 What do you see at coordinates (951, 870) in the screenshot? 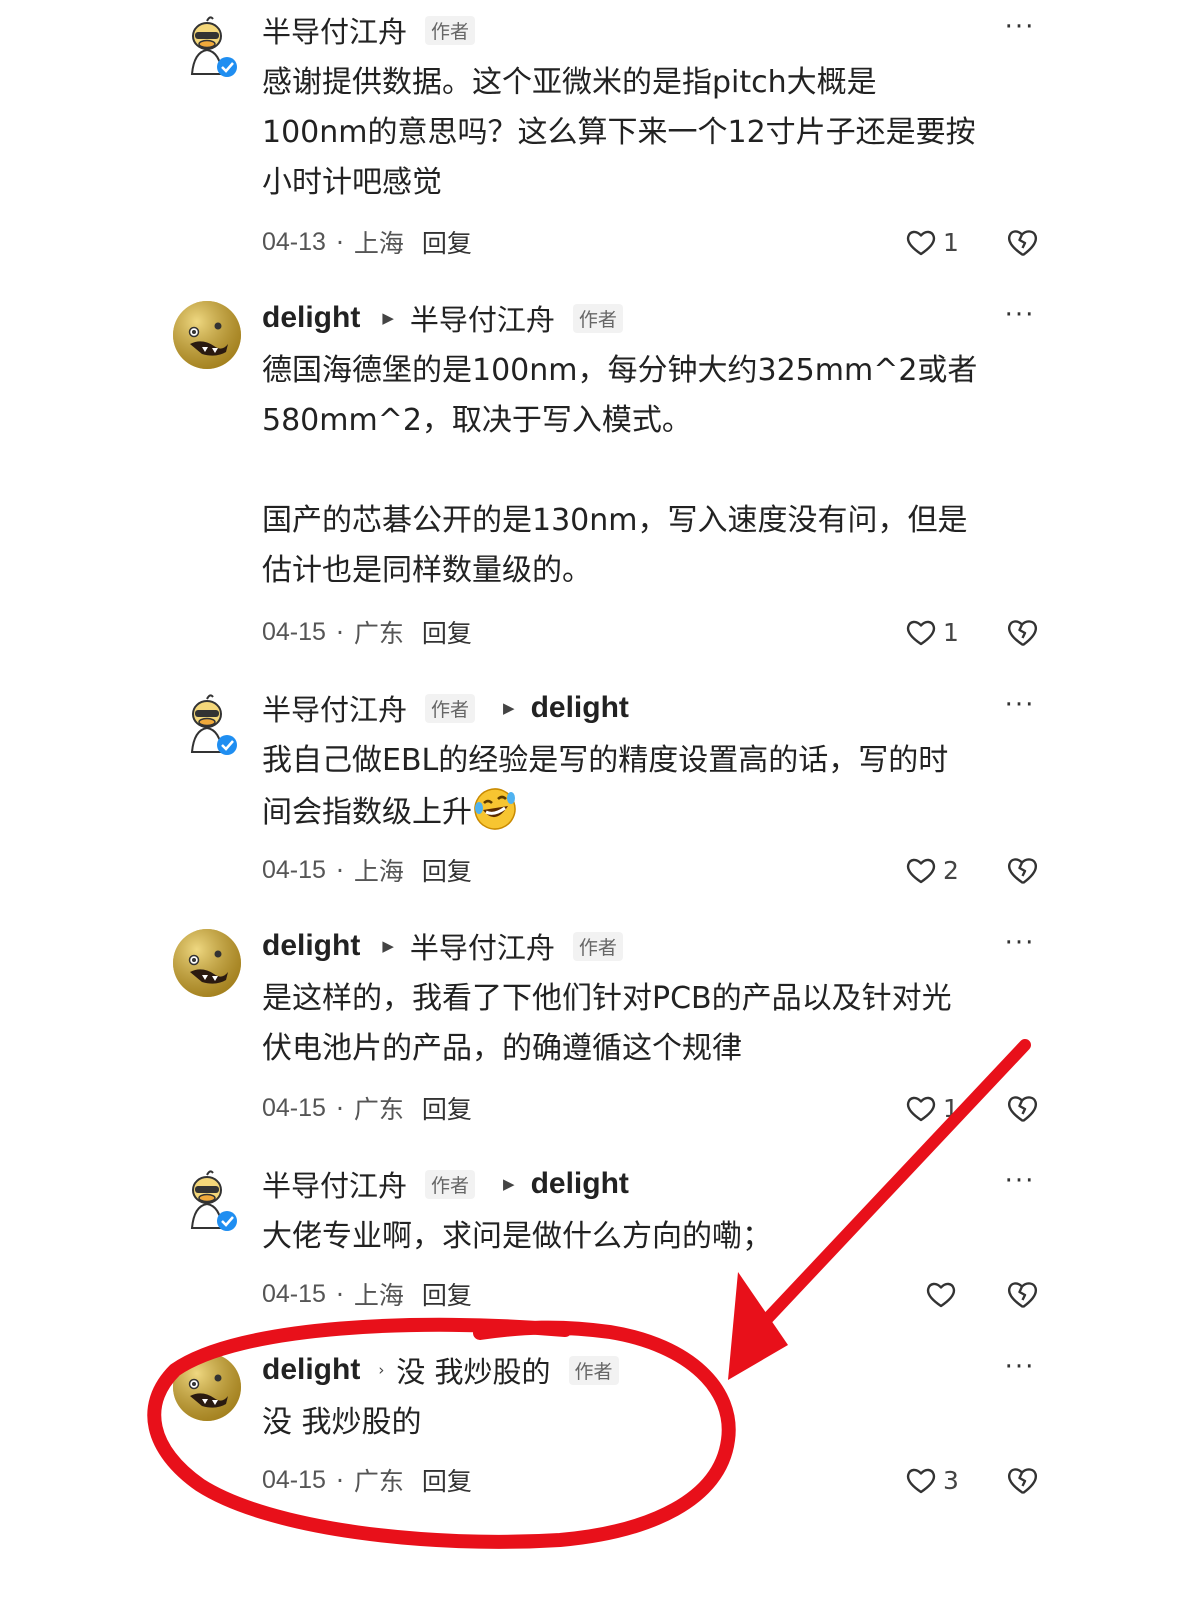
I see `like-count: 2` at bounding box center [951, 870].